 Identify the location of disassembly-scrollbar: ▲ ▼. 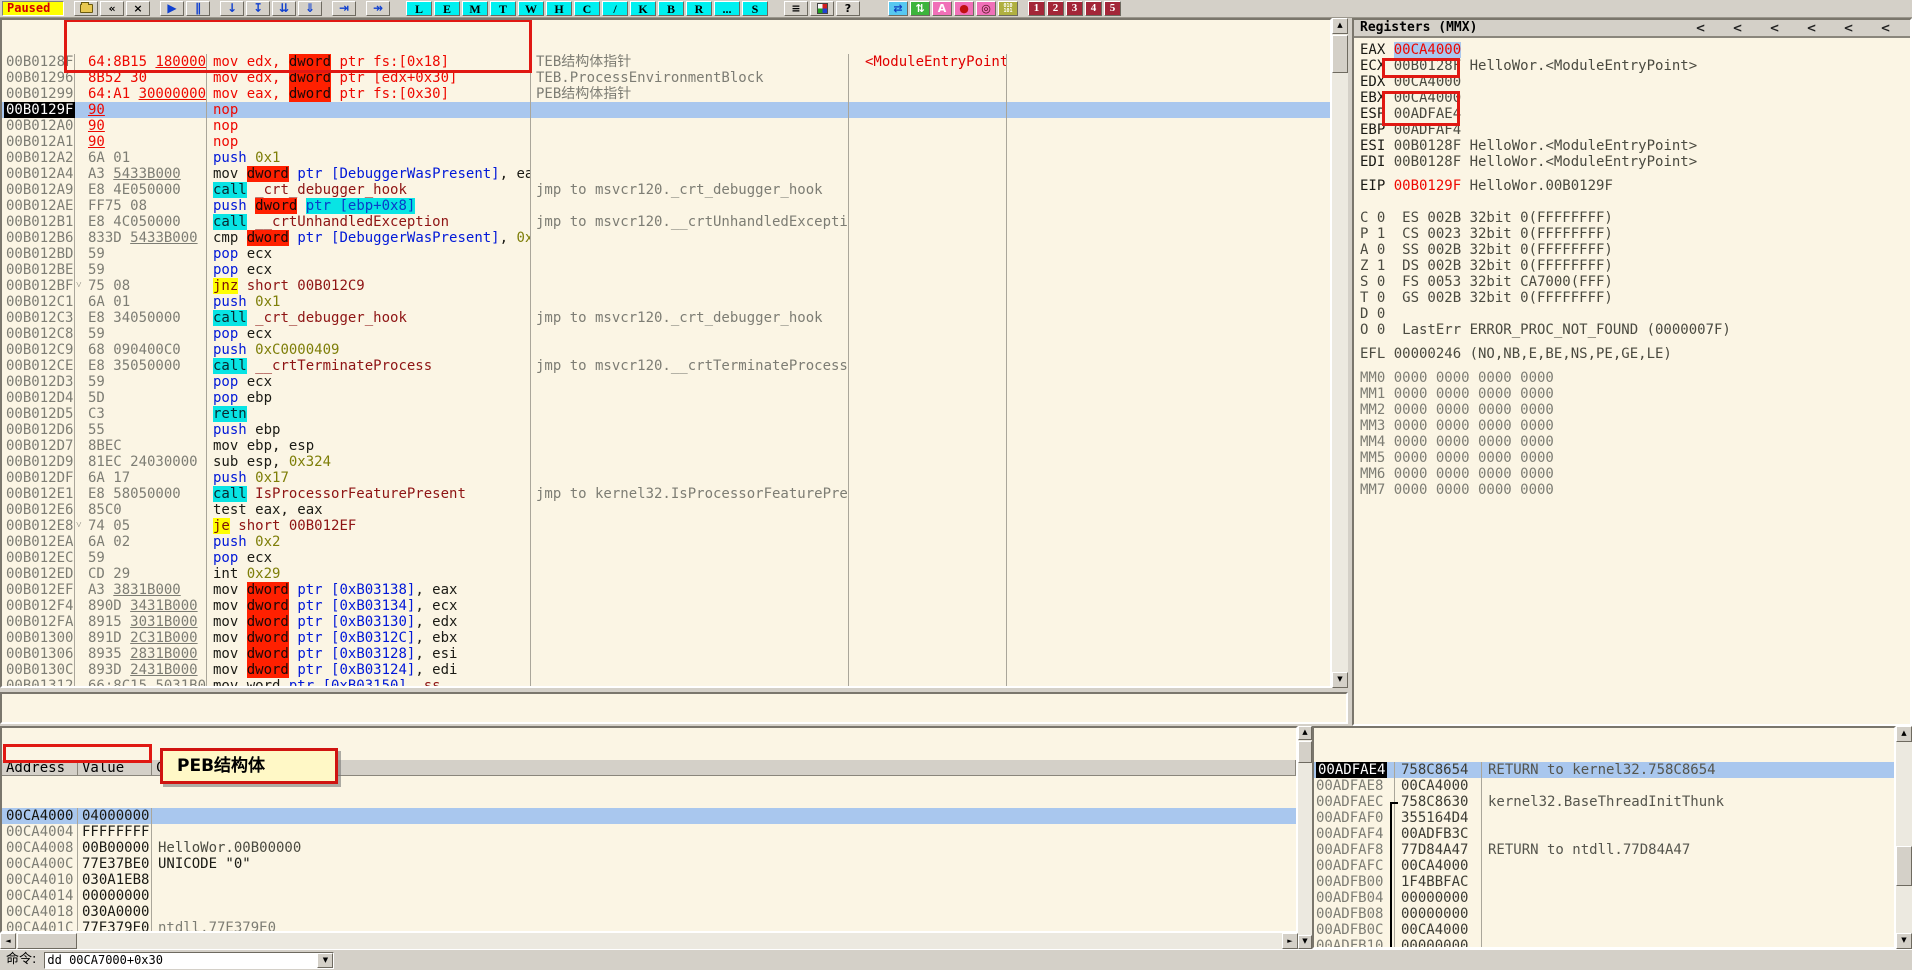
(1340, 353).